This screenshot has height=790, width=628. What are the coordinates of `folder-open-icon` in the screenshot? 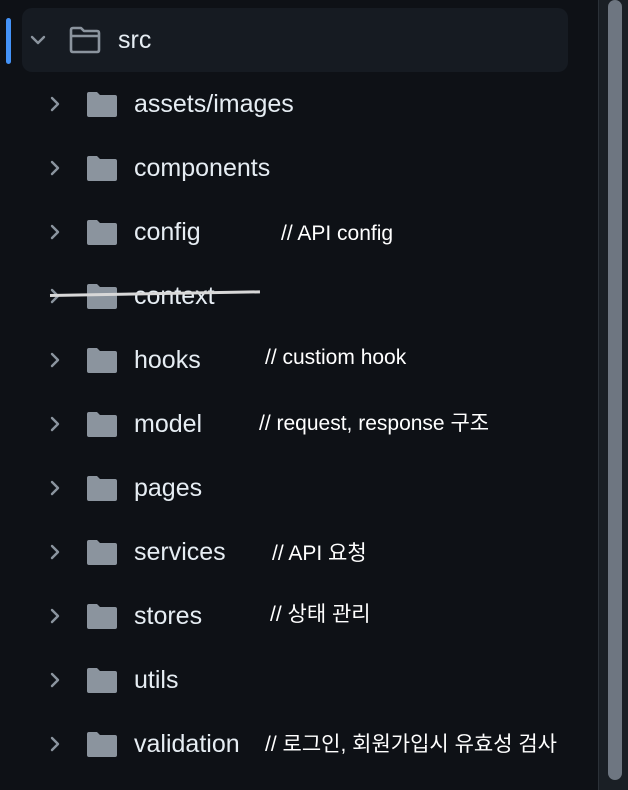 It's located at (85, 40).